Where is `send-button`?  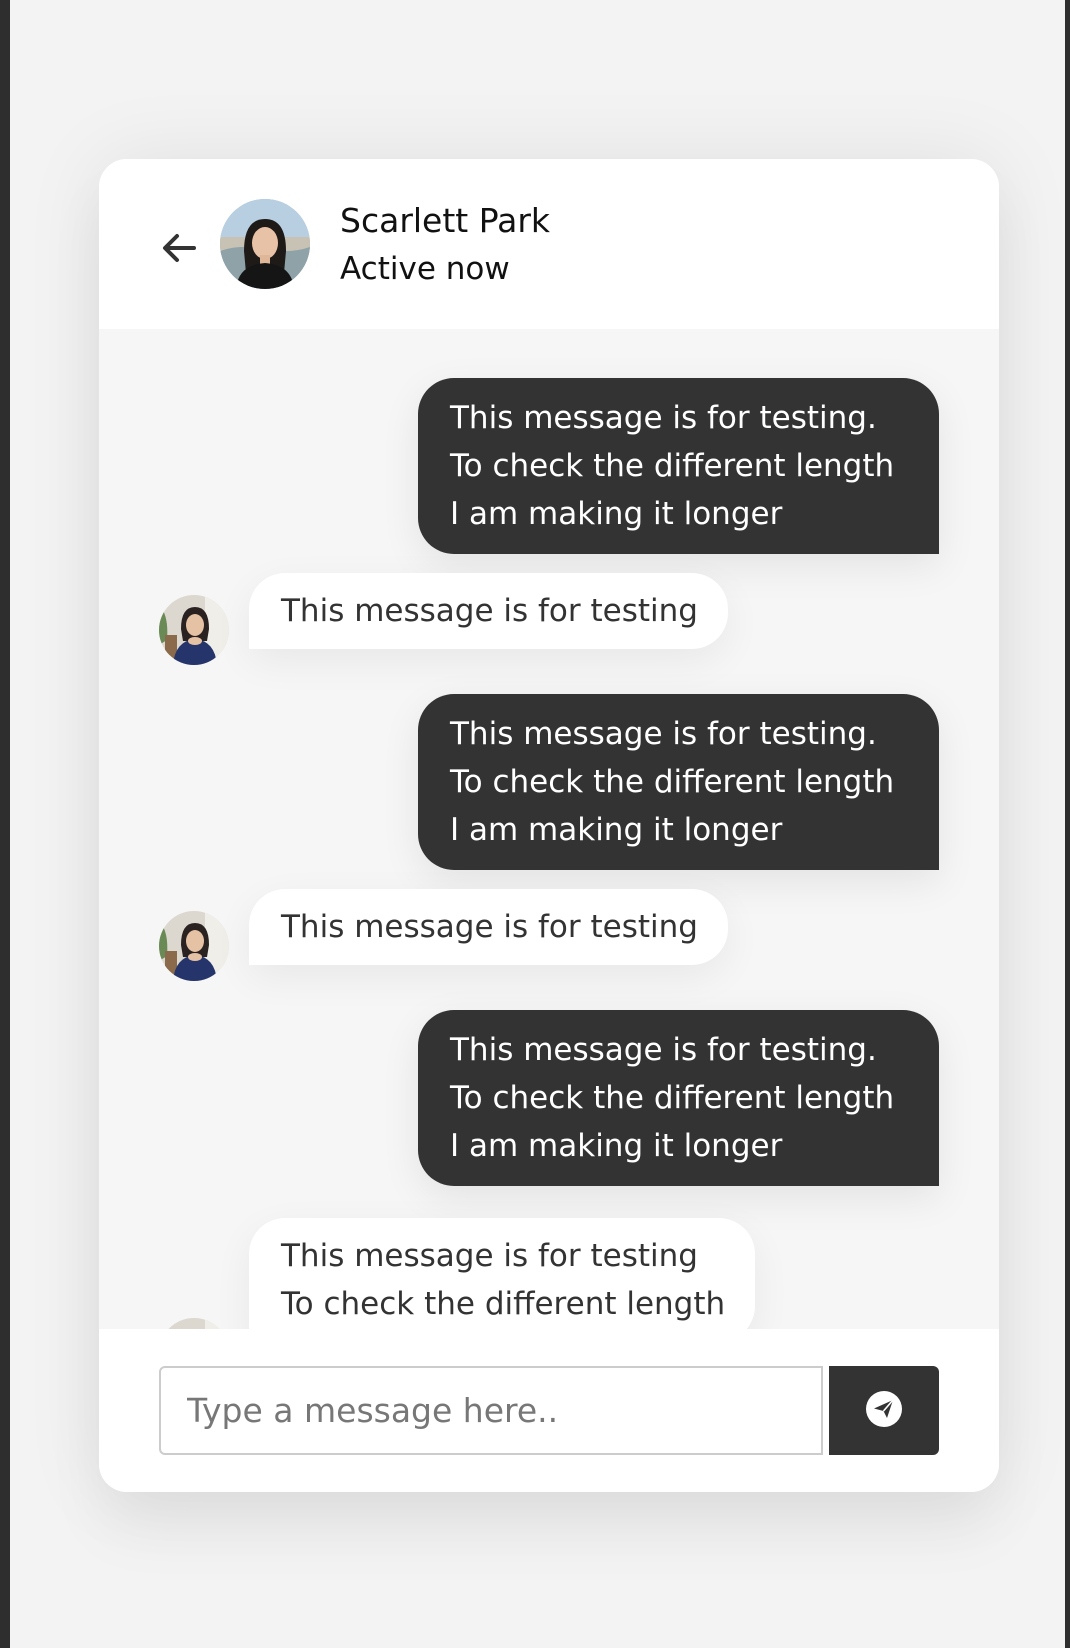 send-button is located at coordinates (884, 1410).